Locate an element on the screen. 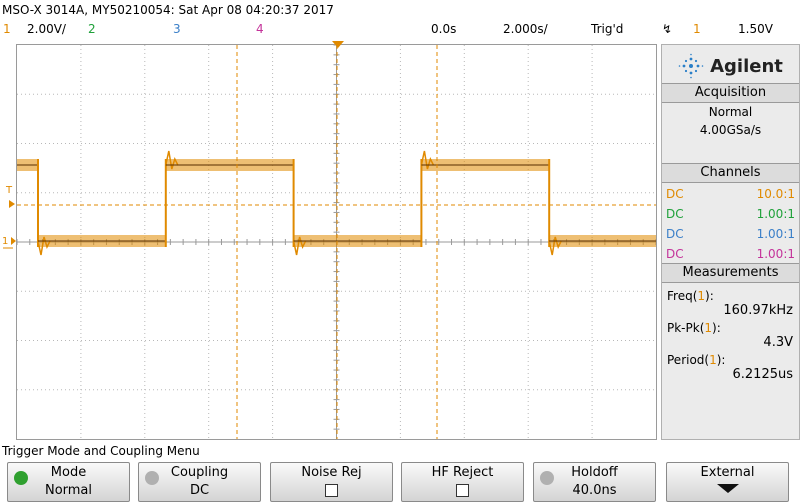 This screenshot has height=503, width=800. brand-logo: Agilent is located at coordinates (730, 66).